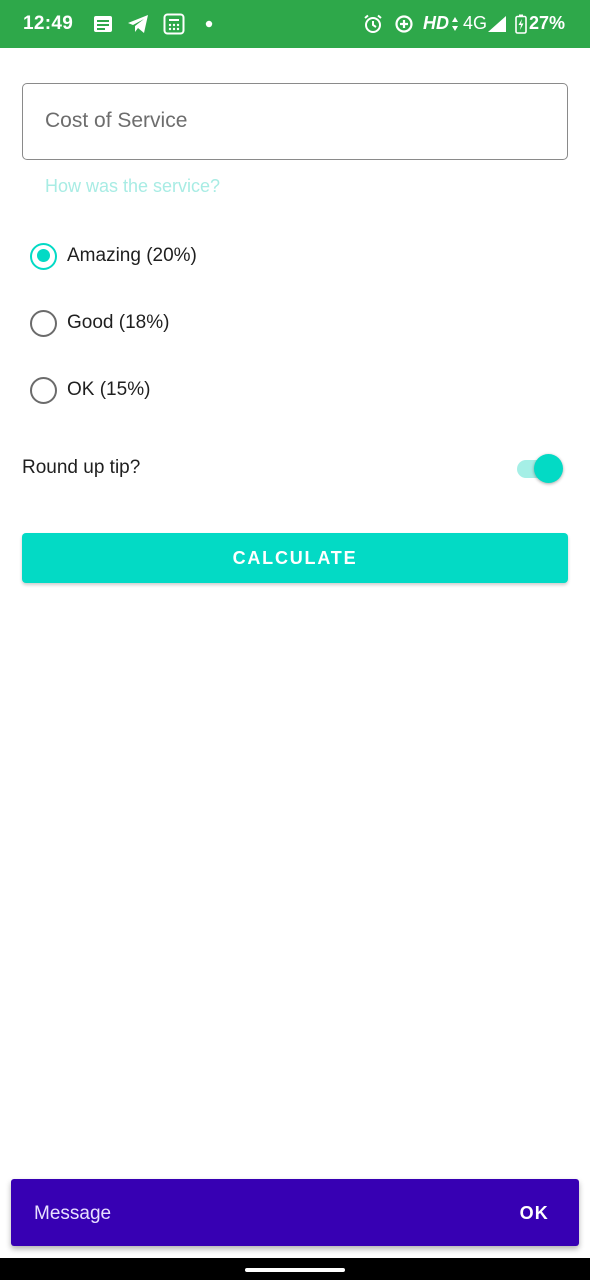 The width and height of the screenshot is (590, 1280). Describe the element at coordinates (436, 23) in the screenshot. I see `hd-indicator: HD` at that location.